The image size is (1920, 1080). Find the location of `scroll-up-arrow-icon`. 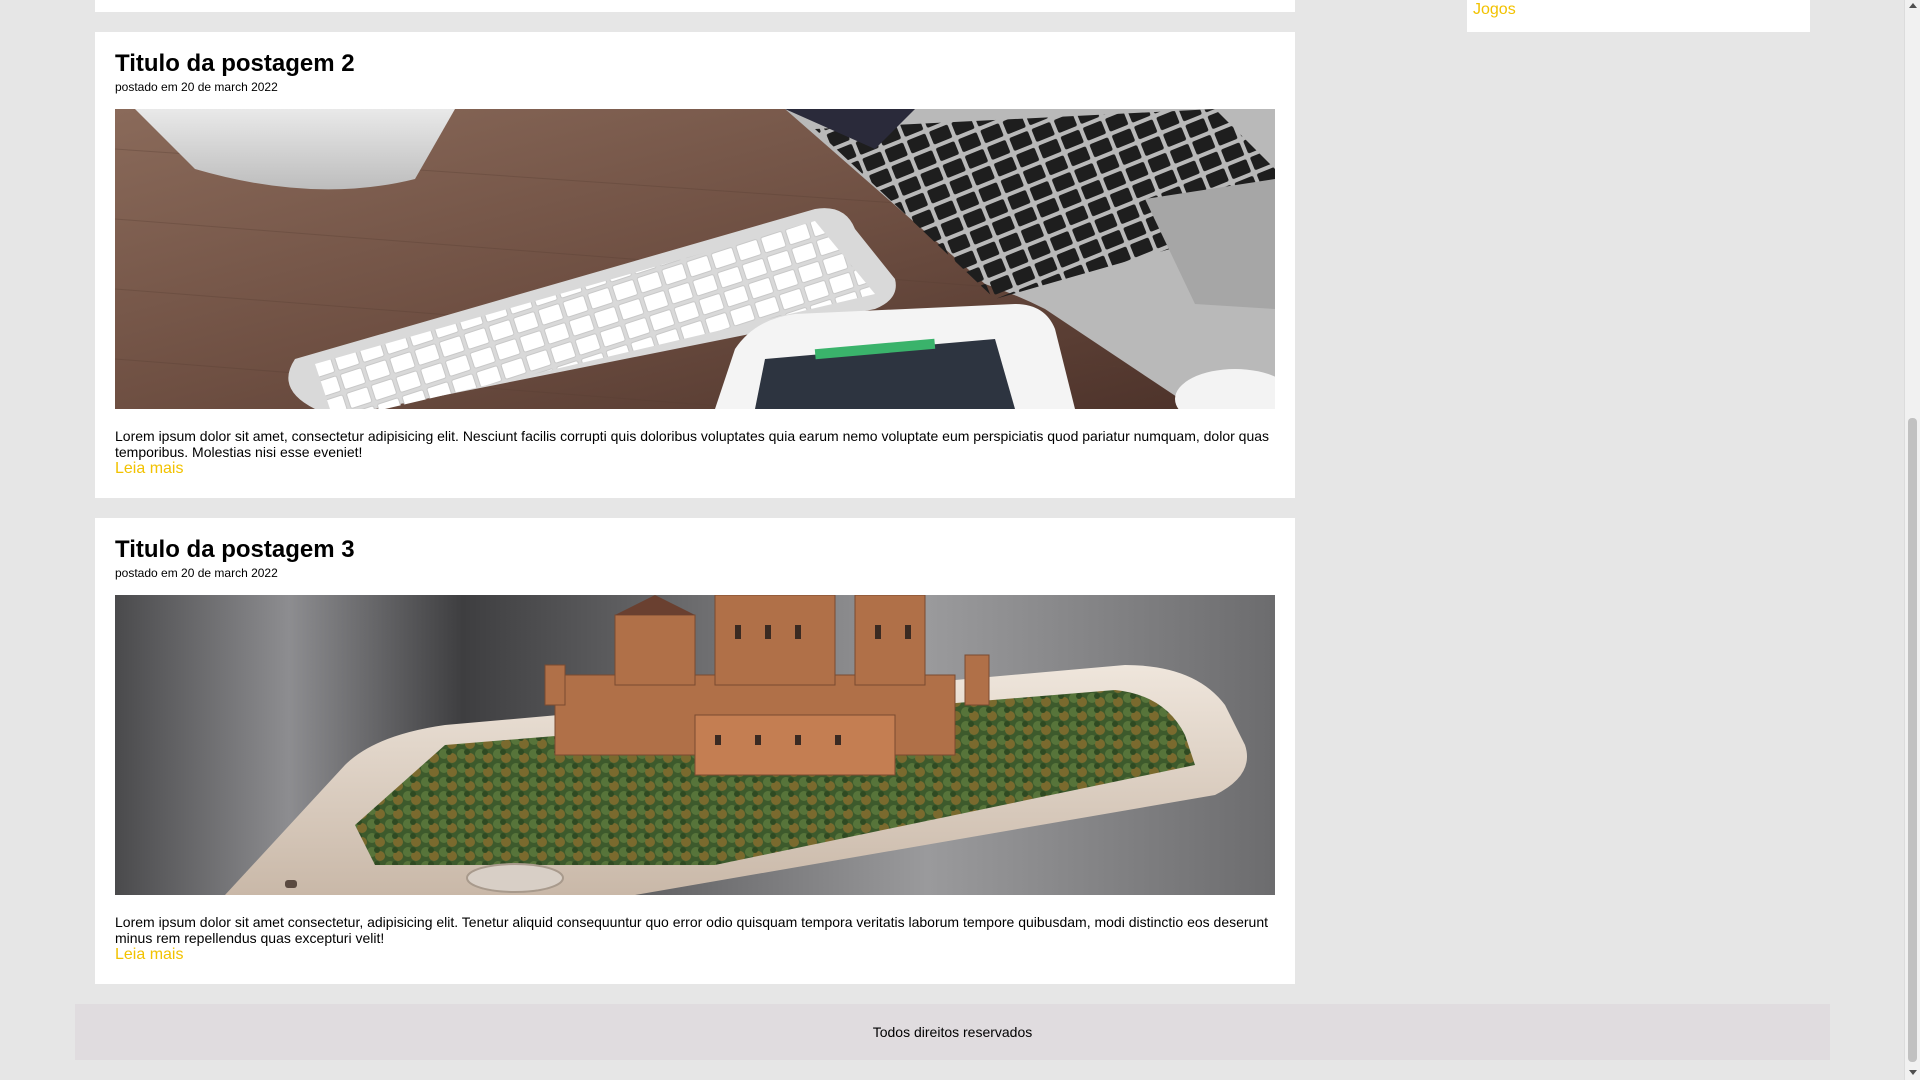

scroll-up-arrow-icon is located at coordinates (1913, 5).